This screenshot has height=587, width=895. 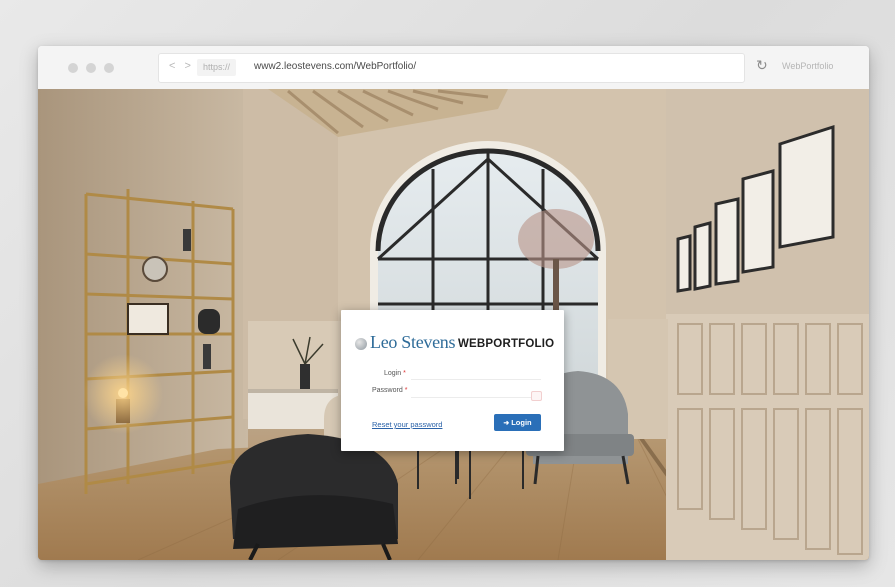 What do you see at coordinates (395, 373) in the screenshot?
I see `login-label: Login *` at bounding box center [395, 373].